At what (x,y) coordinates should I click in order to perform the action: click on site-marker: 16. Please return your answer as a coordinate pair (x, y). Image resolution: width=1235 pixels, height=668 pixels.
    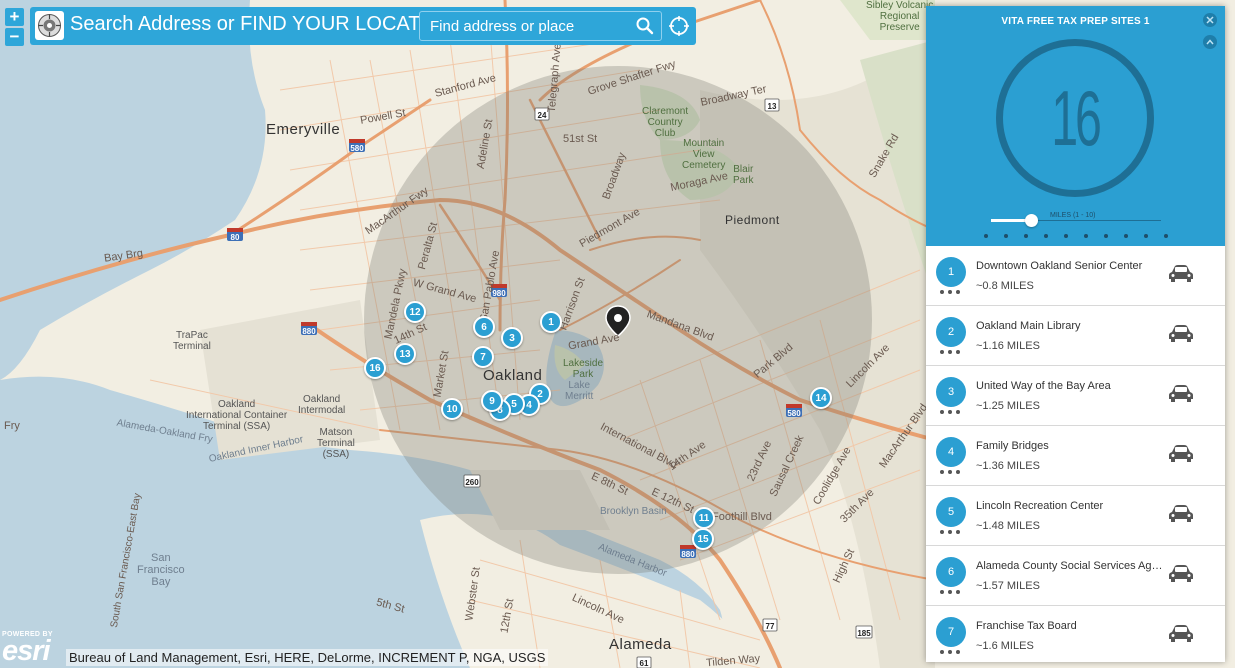
    Looking at the image, I should click on (375, 368).